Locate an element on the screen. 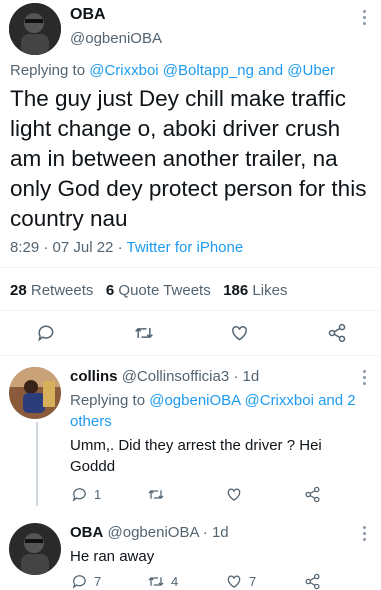 The image size is (381, 590). retweet-count: 4 is located at coordinates (175, 581).